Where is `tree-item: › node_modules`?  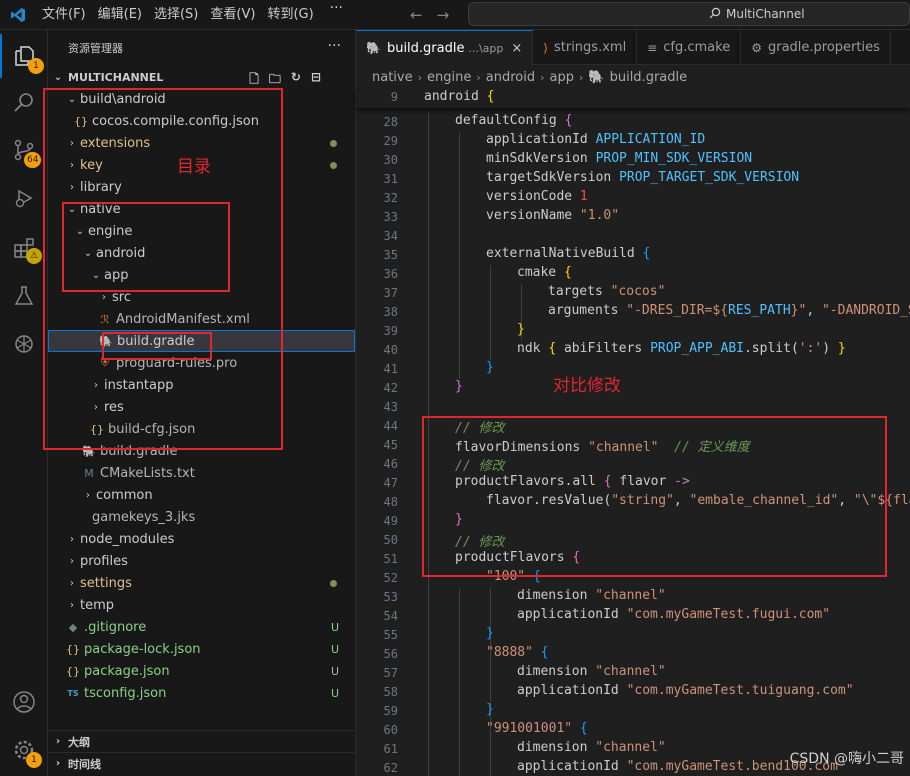
tree-item: › node_modules is located at coordinates (201, 539).